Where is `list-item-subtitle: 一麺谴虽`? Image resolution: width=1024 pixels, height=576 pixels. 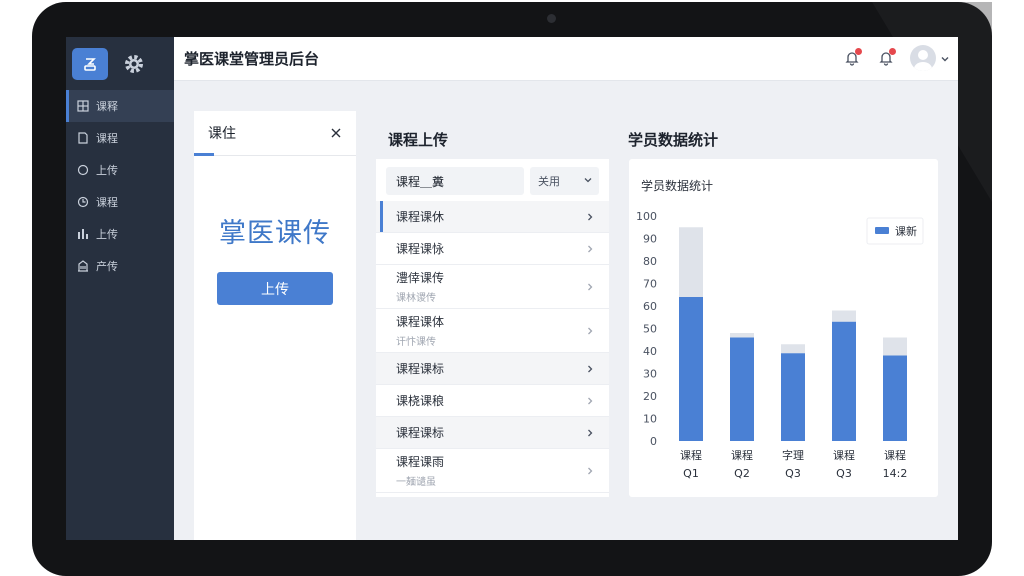 list-item-subtitle: 一麺谴虽 is located at coordinates (416, 482).